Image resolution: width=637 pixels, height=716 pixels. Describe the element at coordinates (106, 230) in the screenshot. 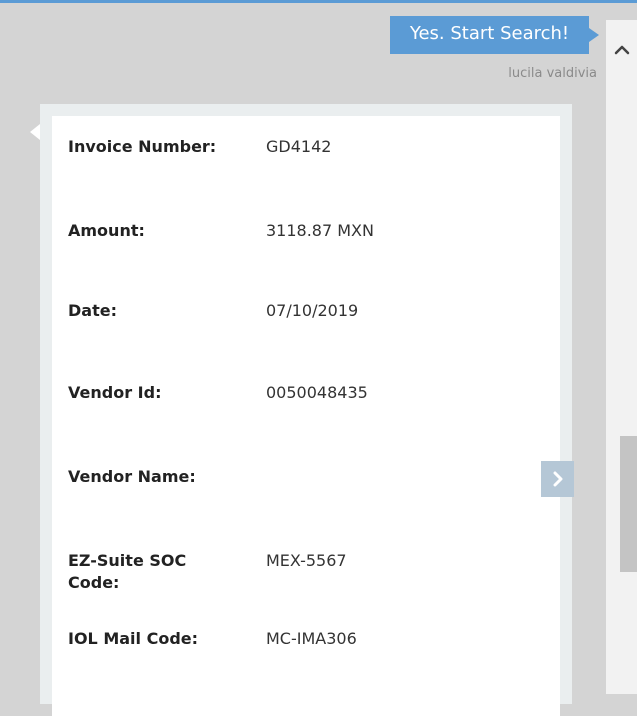

I see `field-label: Amount:` at that location.